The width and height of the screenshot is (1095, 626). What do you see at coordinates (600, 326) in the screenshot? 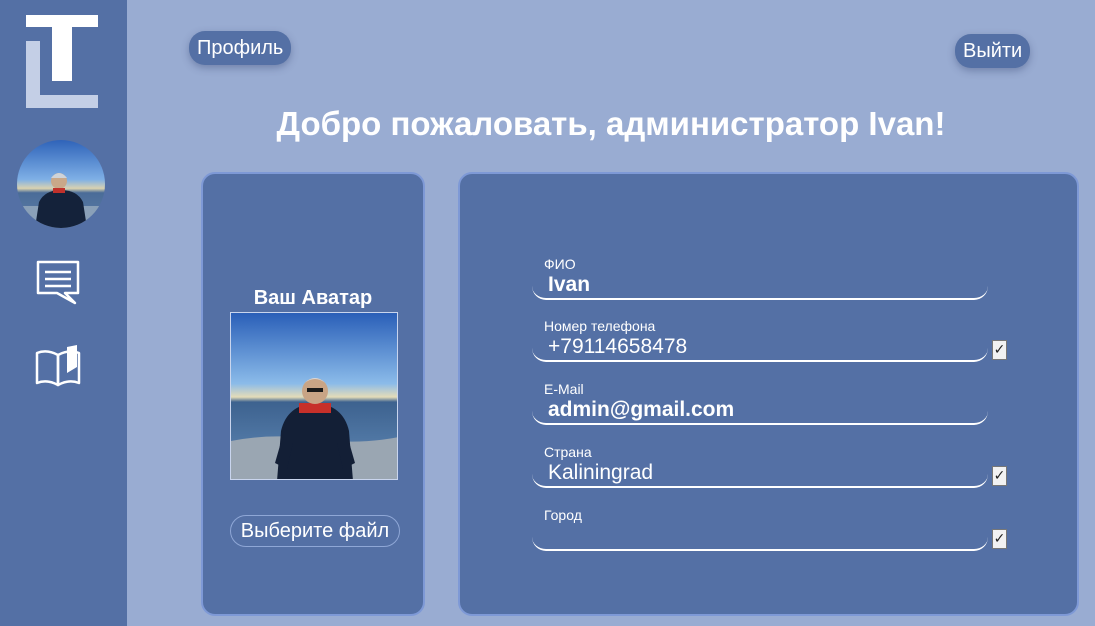
I see `field-label: Номер телефона` at bounding box center [600, 326].